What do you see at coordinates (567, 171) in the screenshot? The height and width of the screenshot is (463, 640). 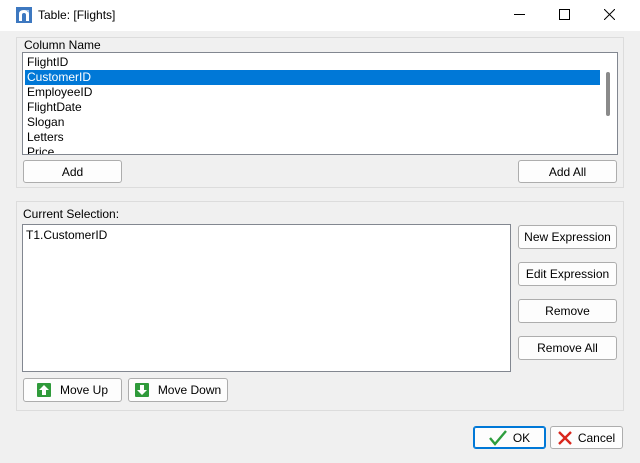 I see `add-all-button: Add All` at bounding box center [567, 171].